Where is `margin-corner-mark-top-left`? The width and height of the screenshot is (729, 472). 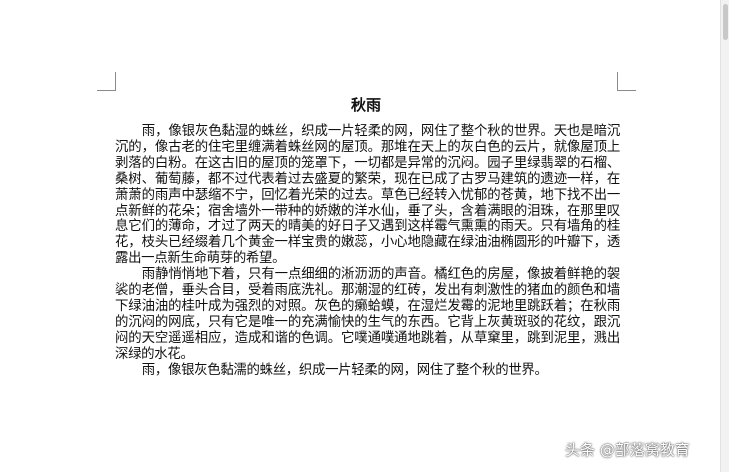 margin-corner-mark-top-left is located at coordinates (106, 81).